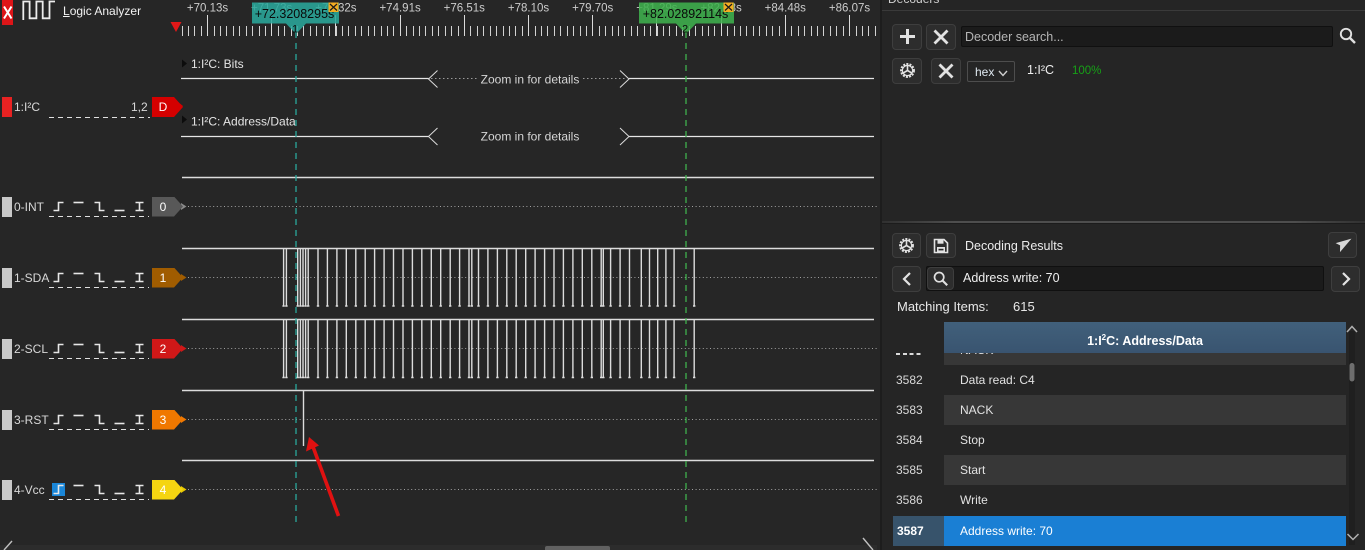 The image size is (1365, 550). I want to click on svg-text: +86.07s, so click(849, 9).